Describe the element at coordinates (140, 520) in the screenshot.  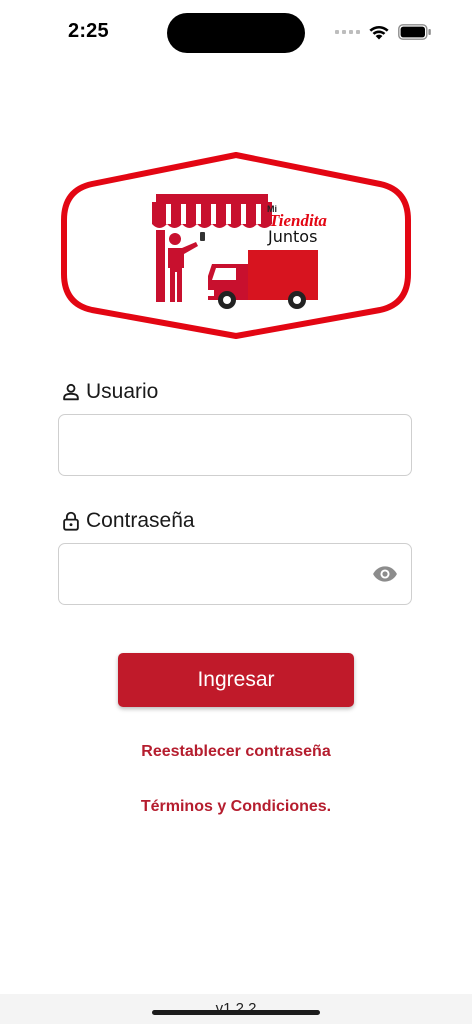
I see `password-label-text: Contraseña` at that location.